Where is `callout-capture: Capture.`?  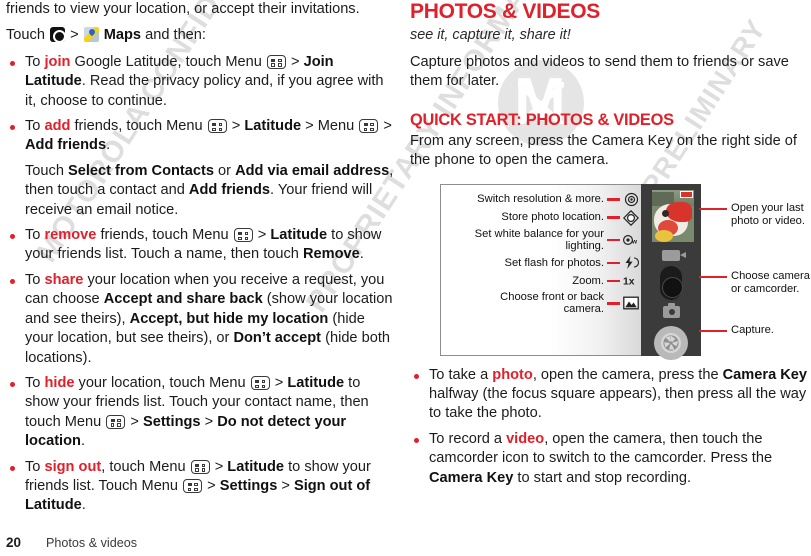
callout-capture: Capture. is located at coordinates (755, 330).